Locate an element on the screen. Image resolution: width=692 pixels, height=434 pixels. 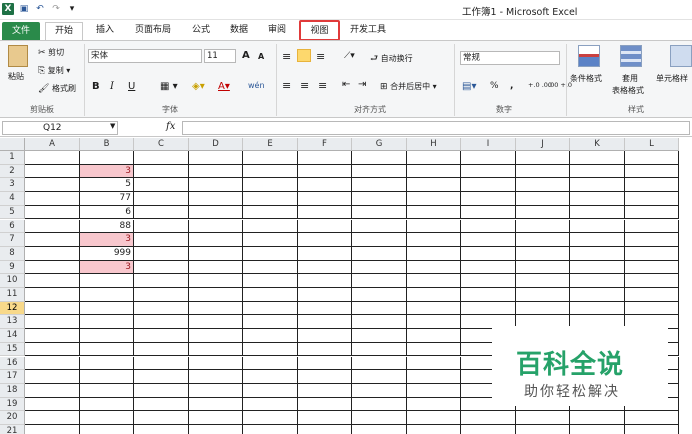
cell-h17 is located at coordinates (434, 377).